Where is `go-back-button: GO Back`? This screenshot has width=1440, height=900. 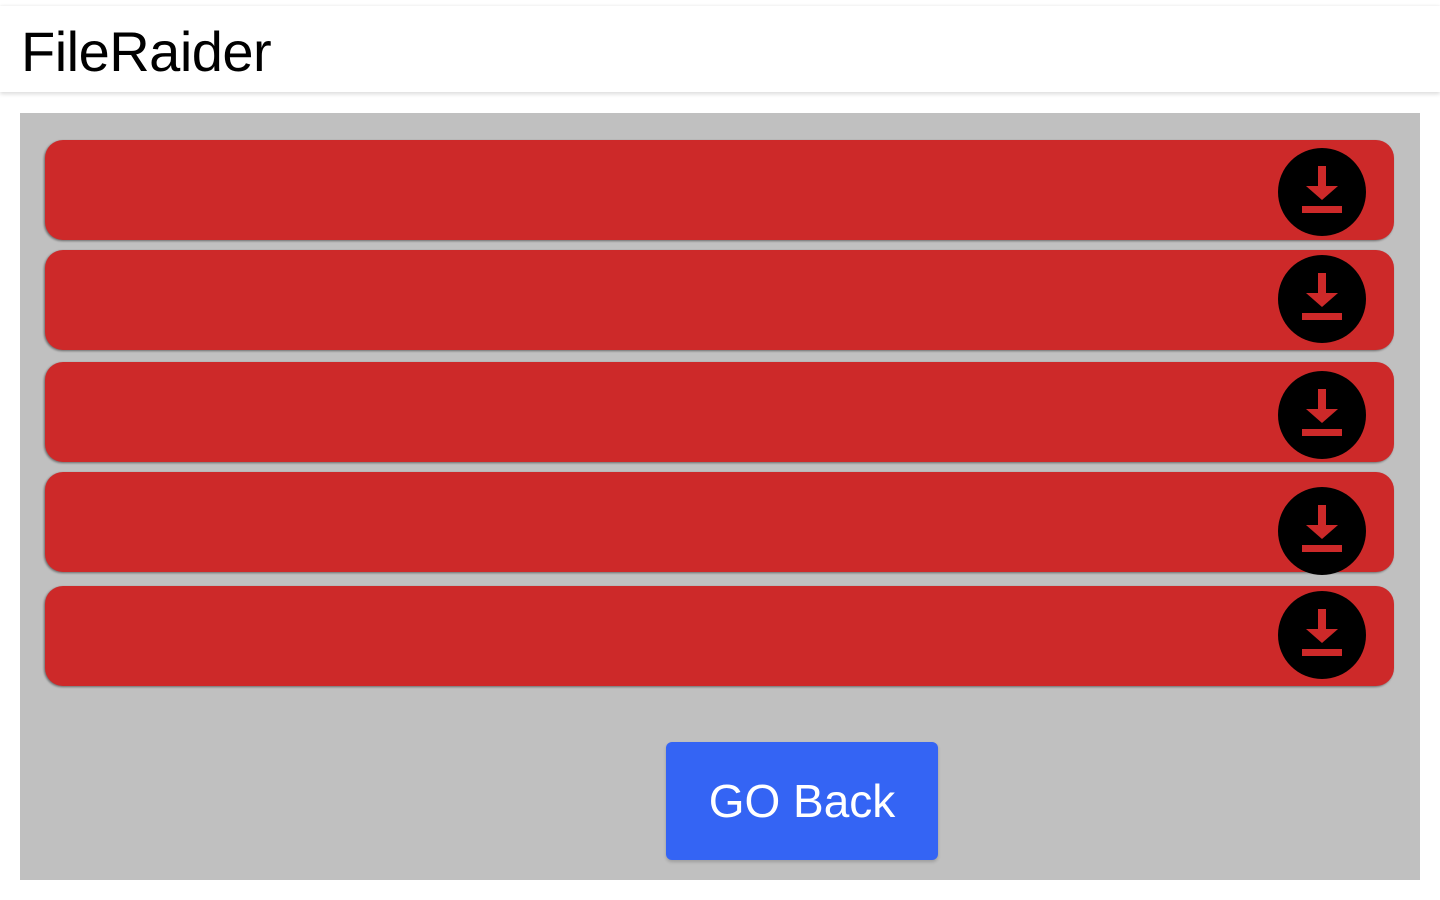 go-back-button: GO Back is located at coordinates (802, 801).